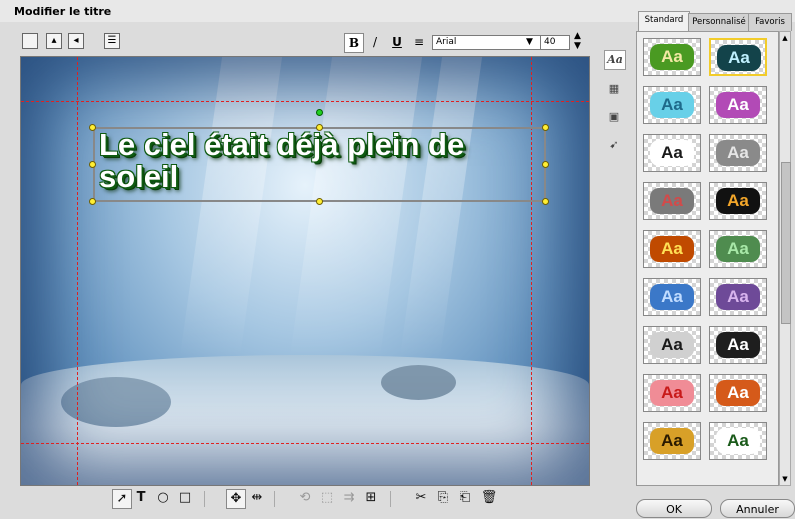  What do you see at coordinates (63, 11) in the screenshot?
I see `window-title: Modifier le titre` at bounding box center [63, 11].